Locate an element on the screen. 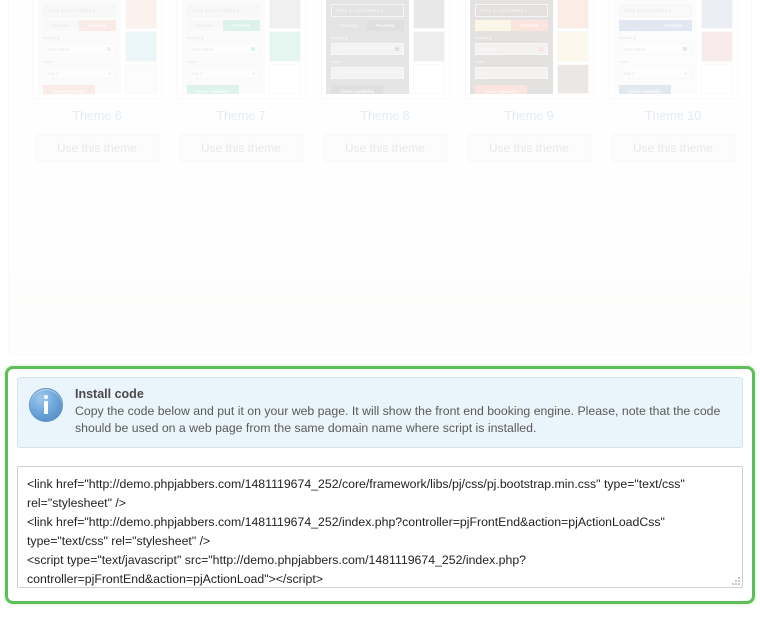  resize-grip-icon is located at coordinates (735, 580).